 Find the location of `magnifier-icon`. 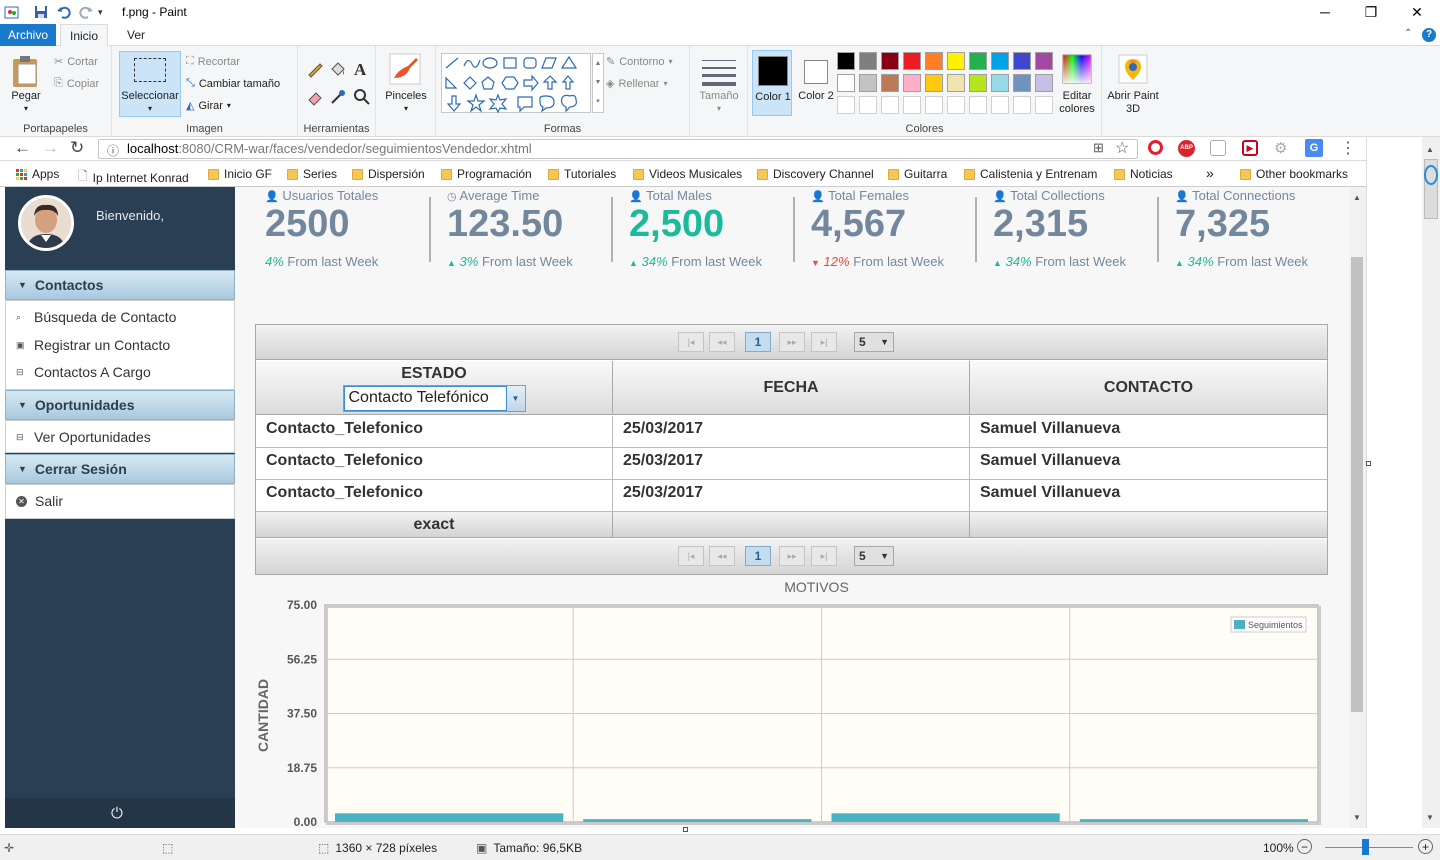

magnifier-icon is located at coordinates (362, 97).